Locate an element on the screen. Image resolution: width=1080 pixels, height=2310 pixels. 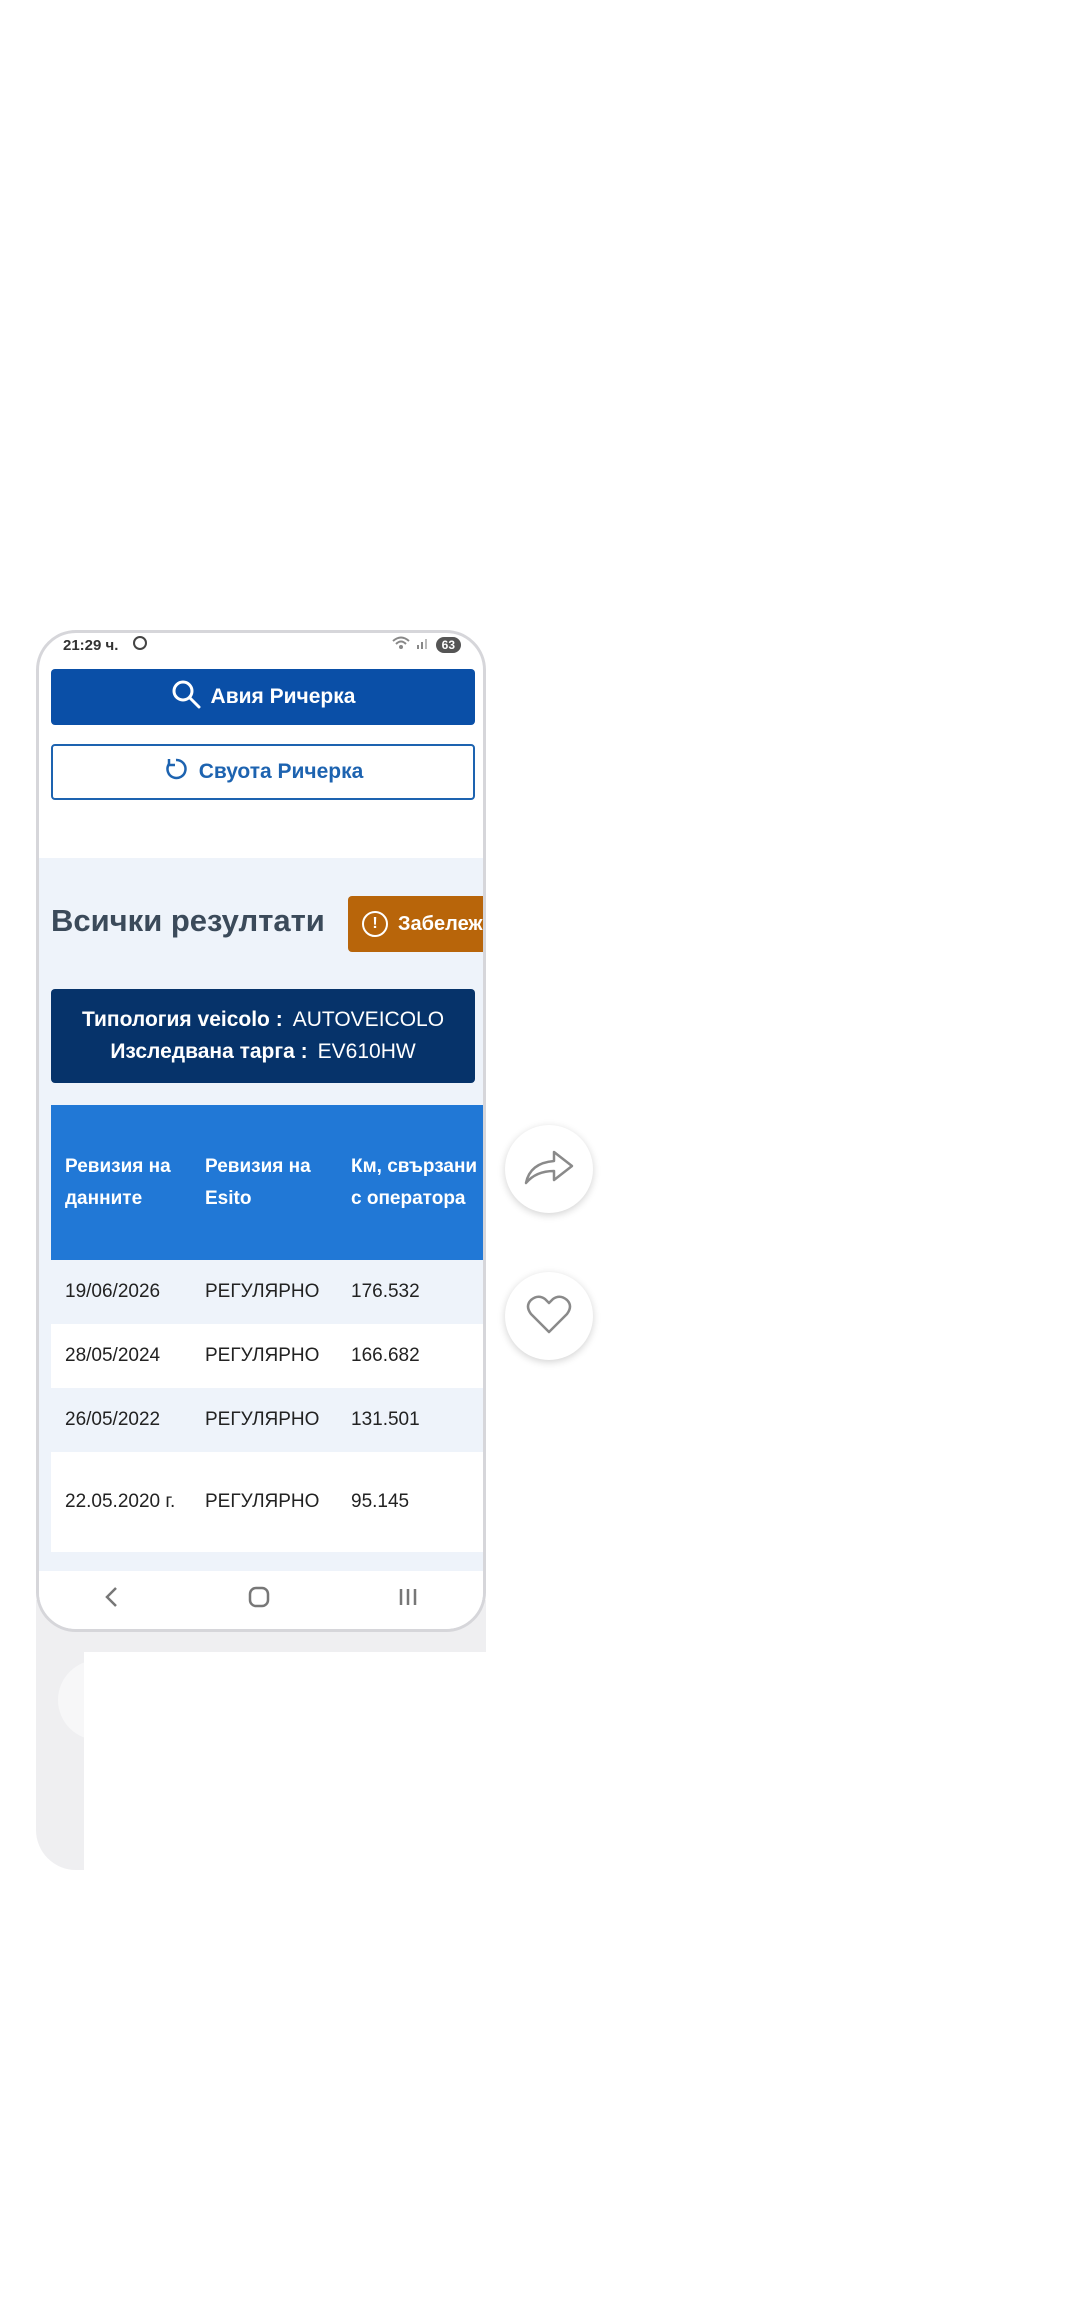
notice-button: ! Забележ is located at coordinates (415, 924).